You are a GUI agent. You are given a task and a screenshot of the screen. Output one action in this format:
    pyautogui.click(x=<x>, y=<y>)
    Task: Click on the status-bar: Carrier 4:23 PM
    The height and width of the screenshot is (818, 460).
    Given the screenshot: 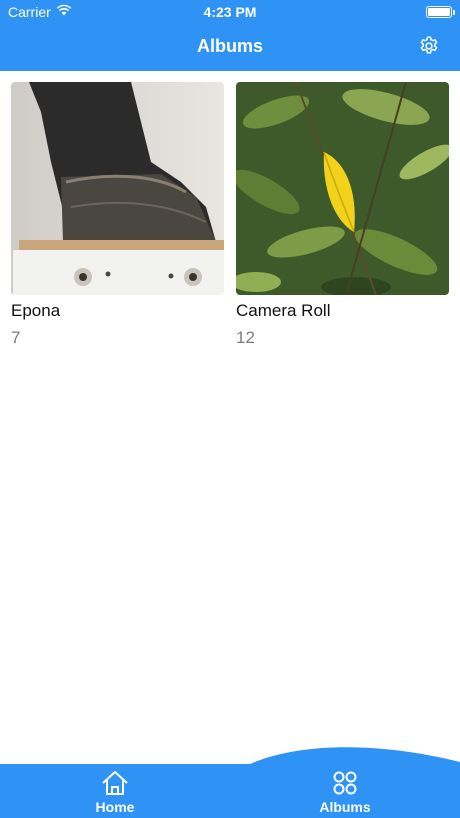 What is the action you would take?
    pyautogui.click(x=230, y=12)
    